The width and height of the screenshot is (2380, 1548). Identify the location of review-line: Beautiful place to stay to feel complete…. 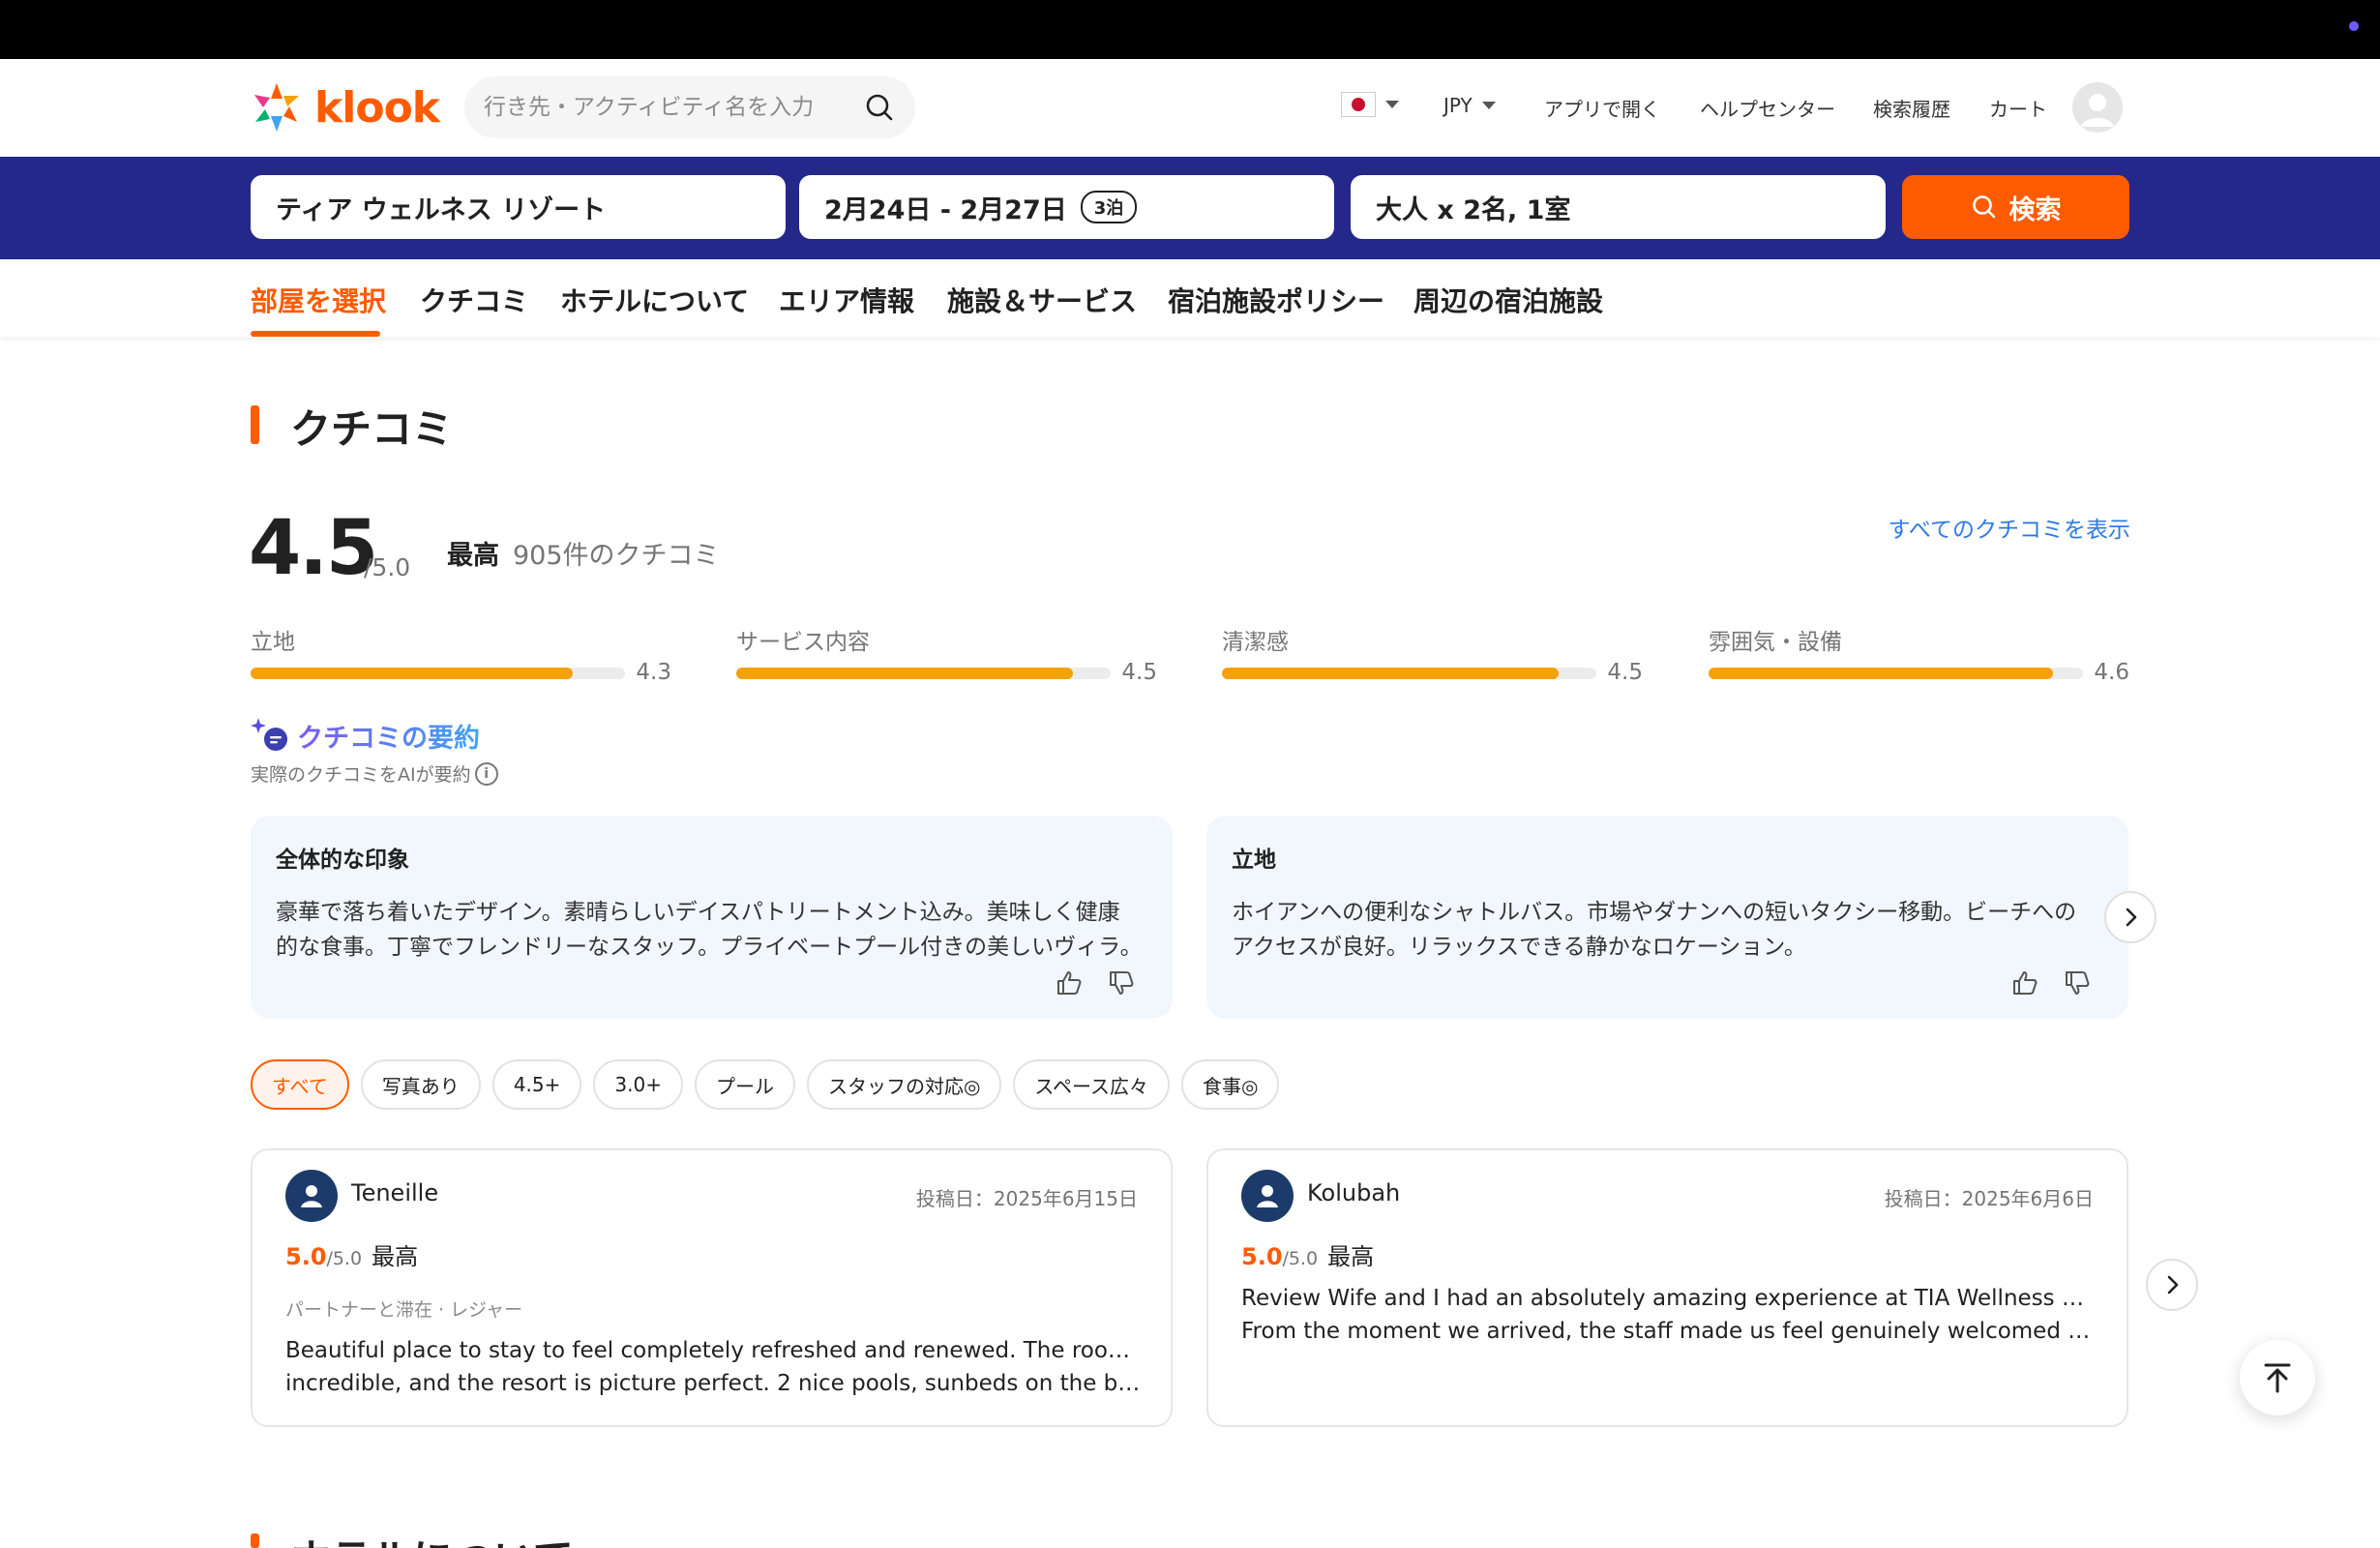
(714, 1350).